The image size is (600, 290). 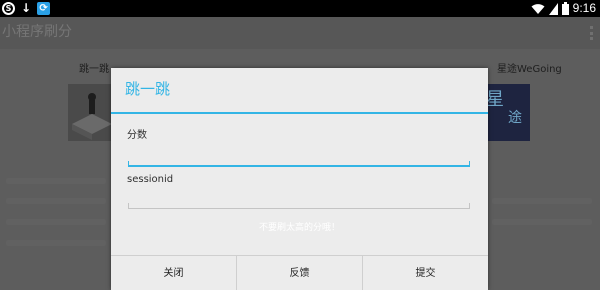 I want to click on wifi-icon, so click(x=538, y=8).